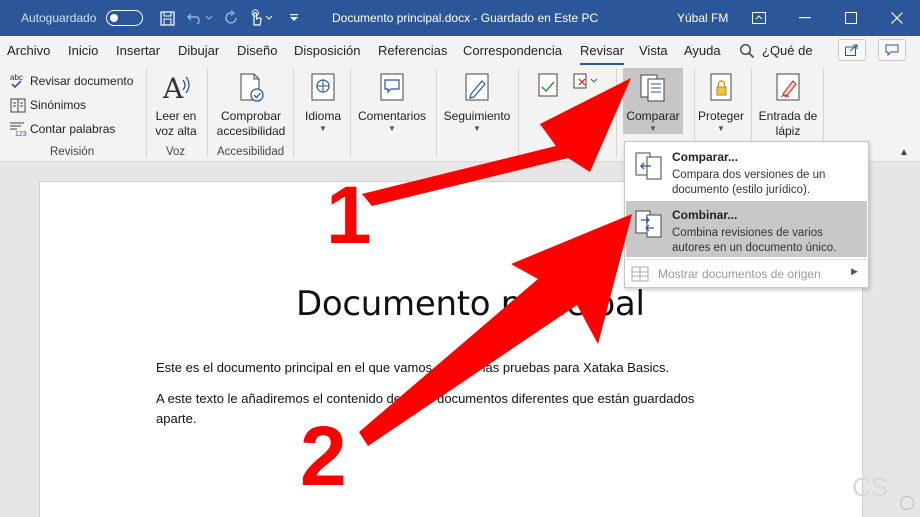  What do you see at coordinates (495, 330) in the screenshot?
I see `arrow-2-shape` at bounding box center [495, 330].